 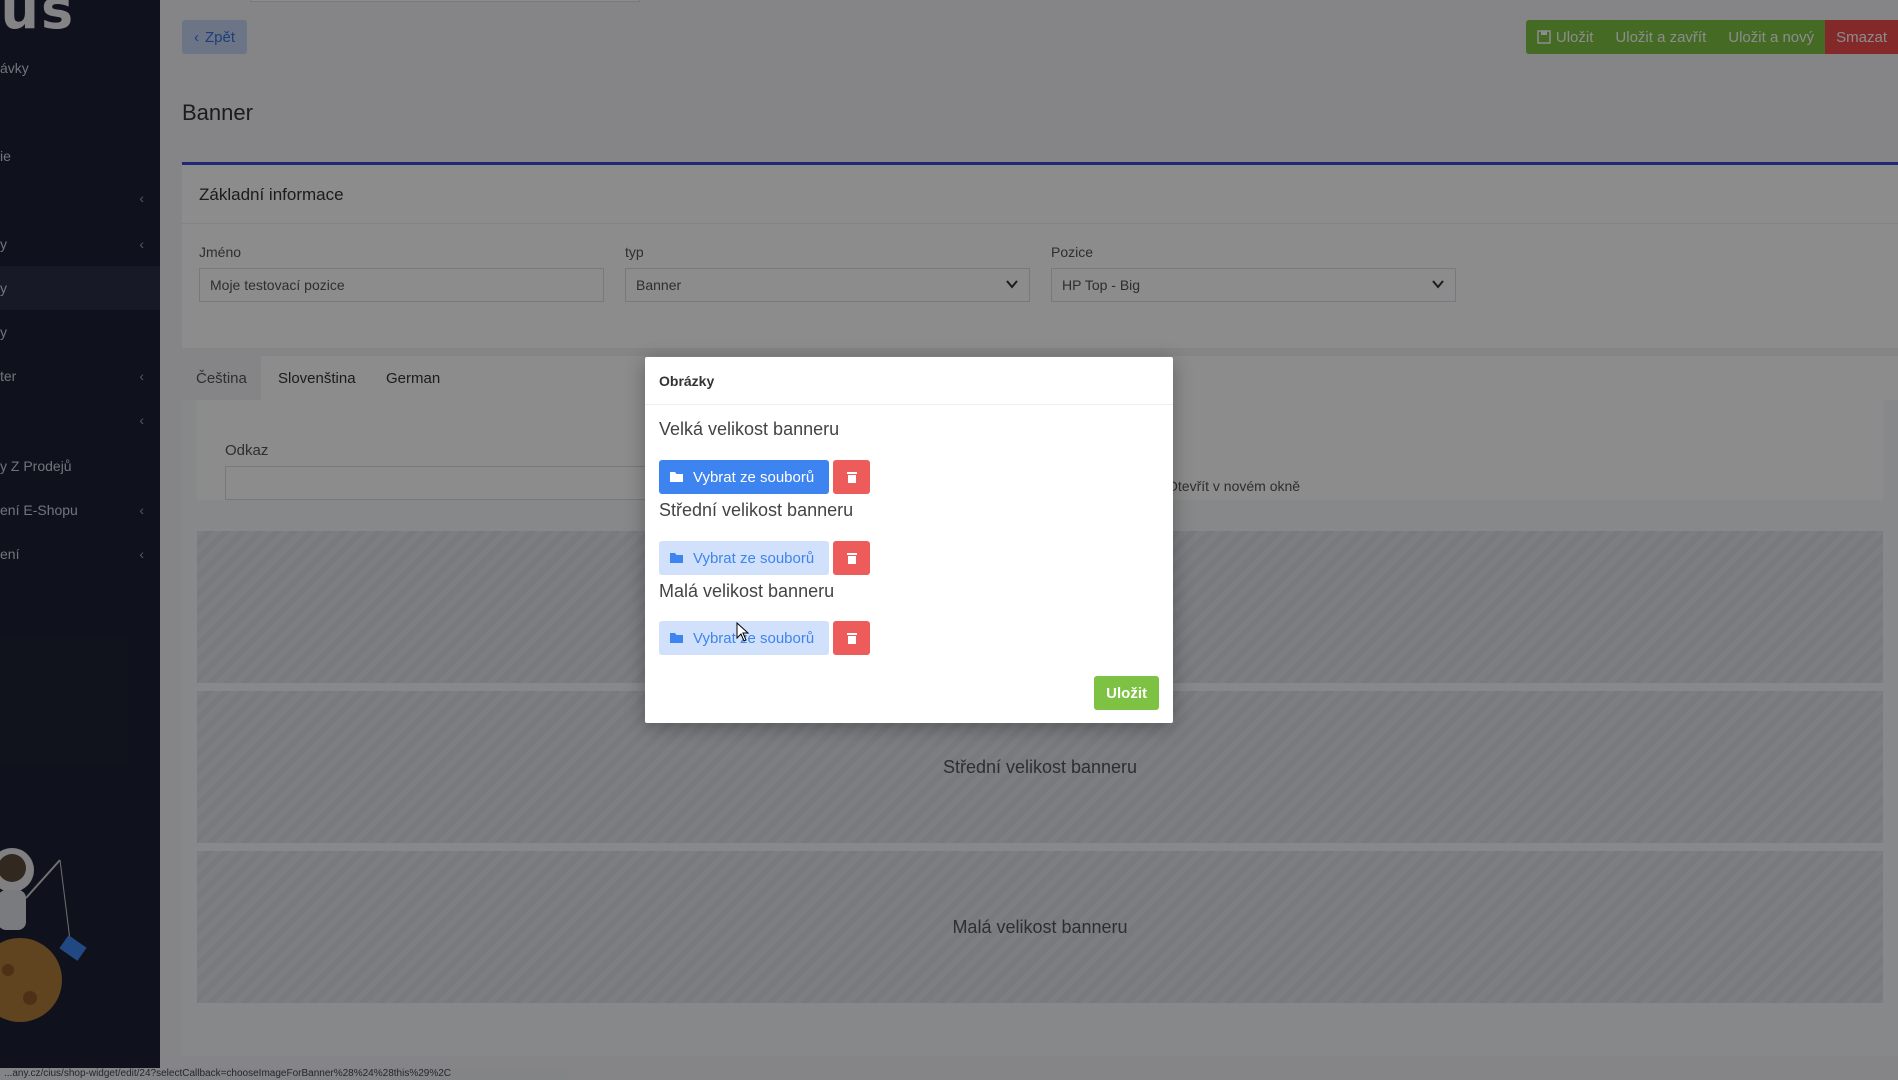 What do you see at coordinates (1126, 693) in the screenshot?
I see `modal-save-button: Uložit` at bounding box center [1126, 693].